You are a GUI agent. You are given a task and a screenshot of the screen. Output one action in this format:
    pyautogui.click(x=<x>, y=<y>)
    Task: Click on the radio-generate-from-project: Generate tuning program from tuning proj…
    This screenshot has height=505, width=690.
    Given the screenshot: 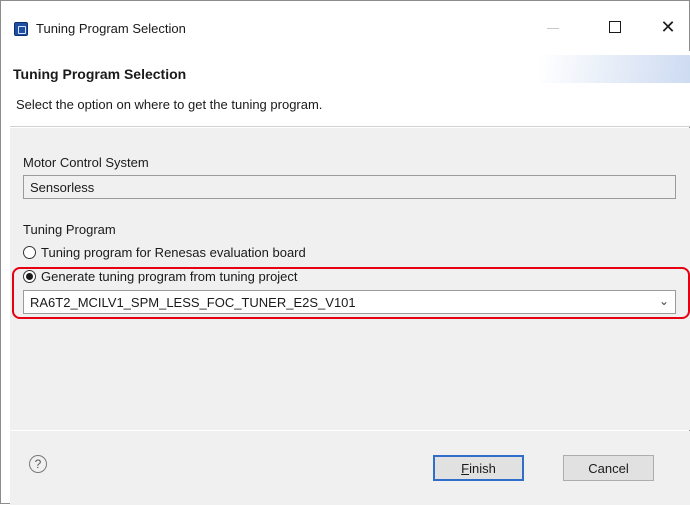 What is the action you would take?
    pyautogui.click(x=160, y=276)
    